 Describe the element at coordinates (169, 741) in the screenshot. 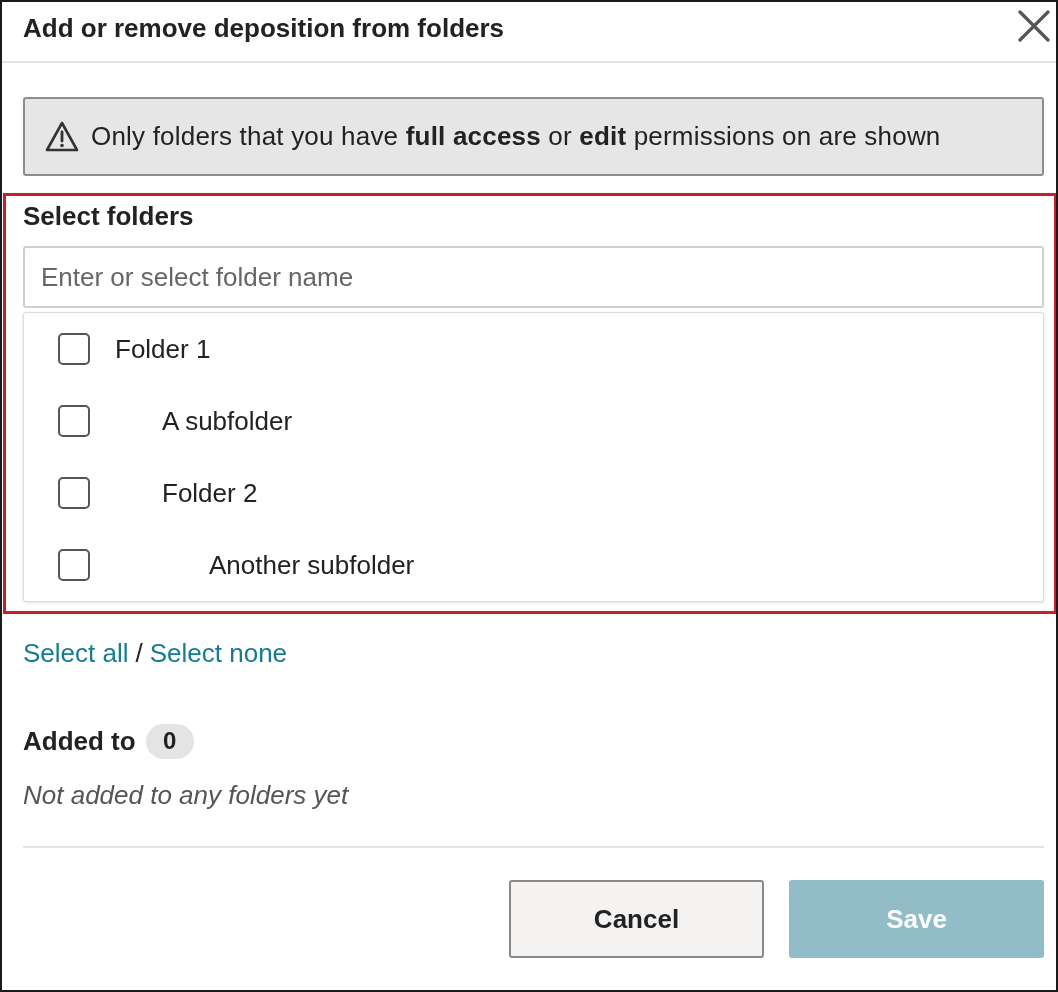

I see `count-badge: 0` at that location.